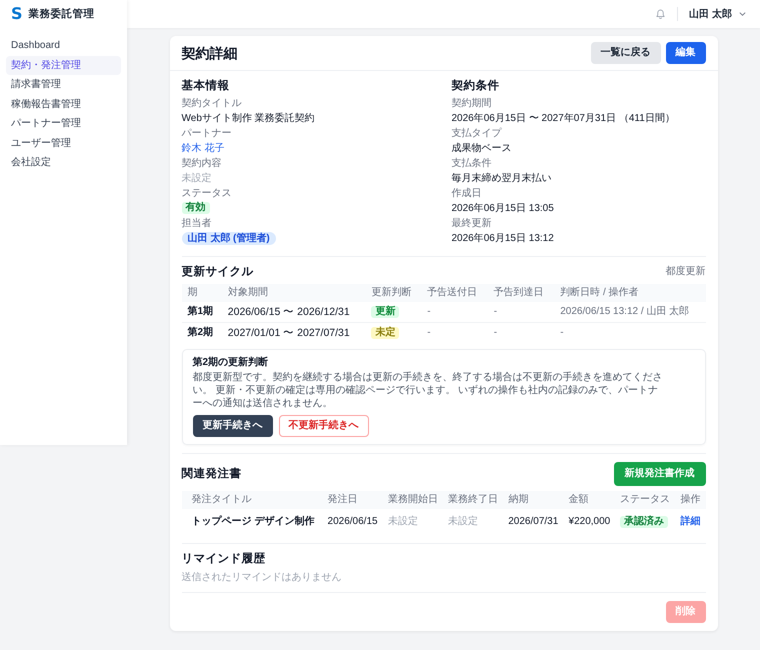 The height and width of the screenshot is (650, 760). What do you see at coordinates (589, 521) in the screenshot?
I see `table-cell: ¥220,000` at bounding box center [589, 521].